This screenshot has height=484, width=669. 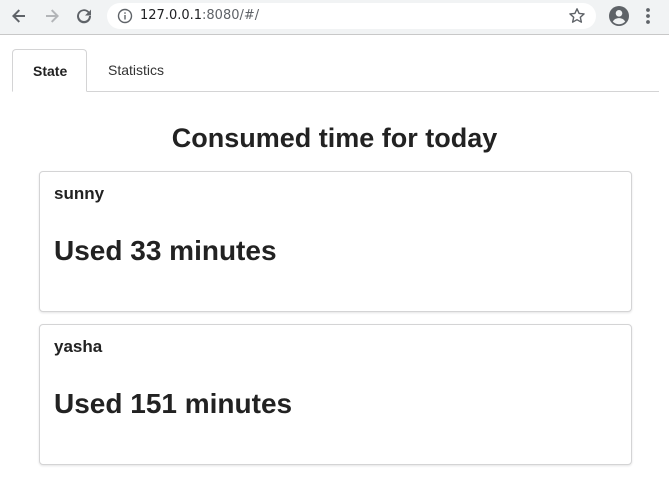 What do you see at coordinates (49, 70) in the screenshot?
I see `tab-state: State` at bounding box center [49, 70].